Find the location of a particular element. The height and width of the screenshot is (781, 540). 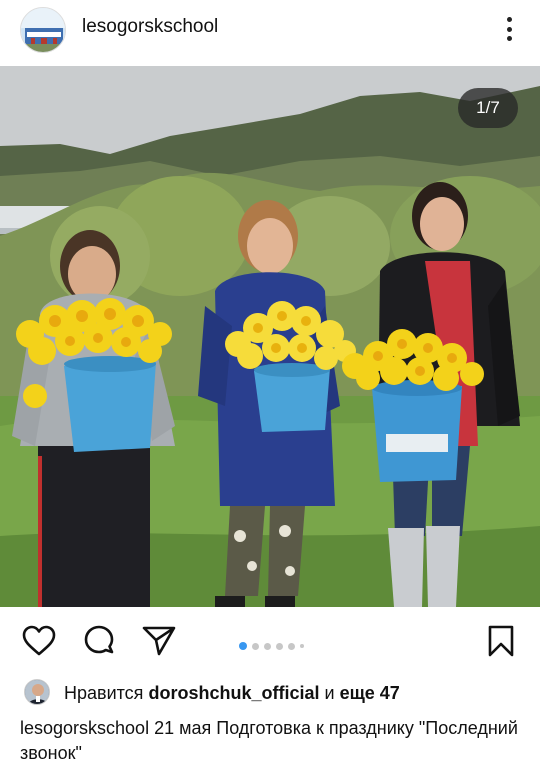

carousel-dots is located at coordinates (271, 646).